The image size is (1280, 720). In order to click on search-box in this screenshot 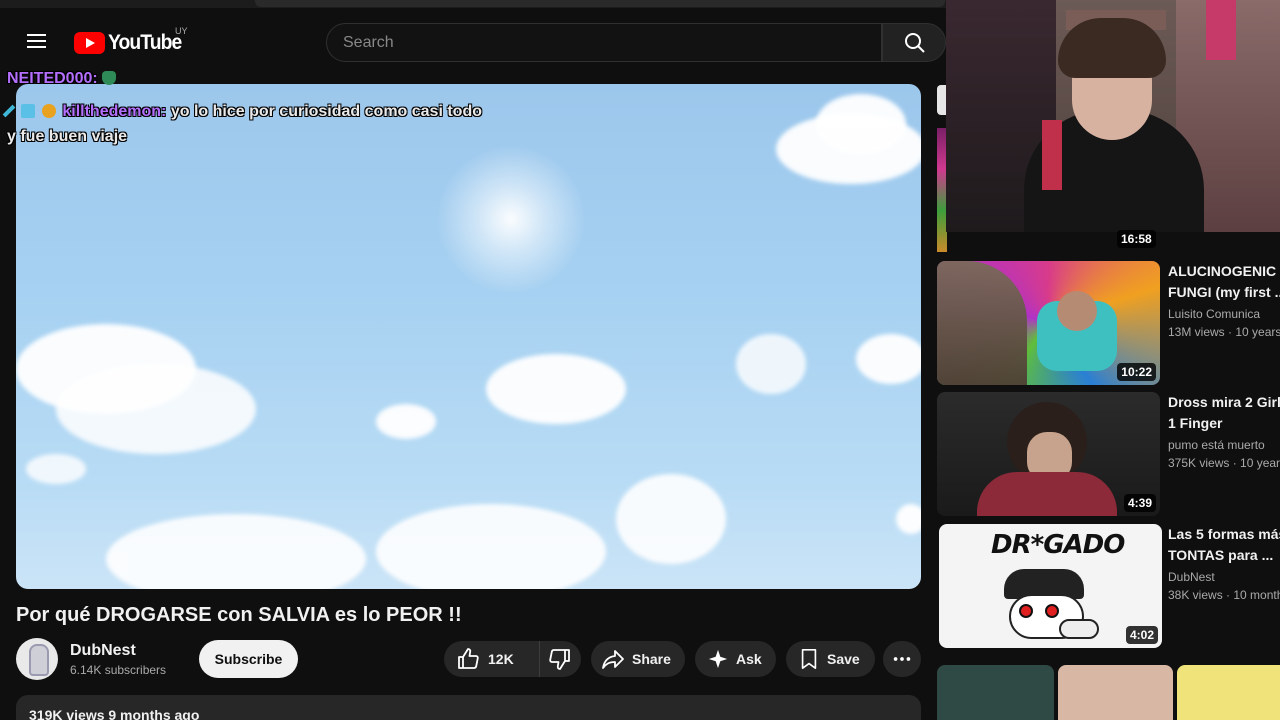, I will do `click(604, 42)`.